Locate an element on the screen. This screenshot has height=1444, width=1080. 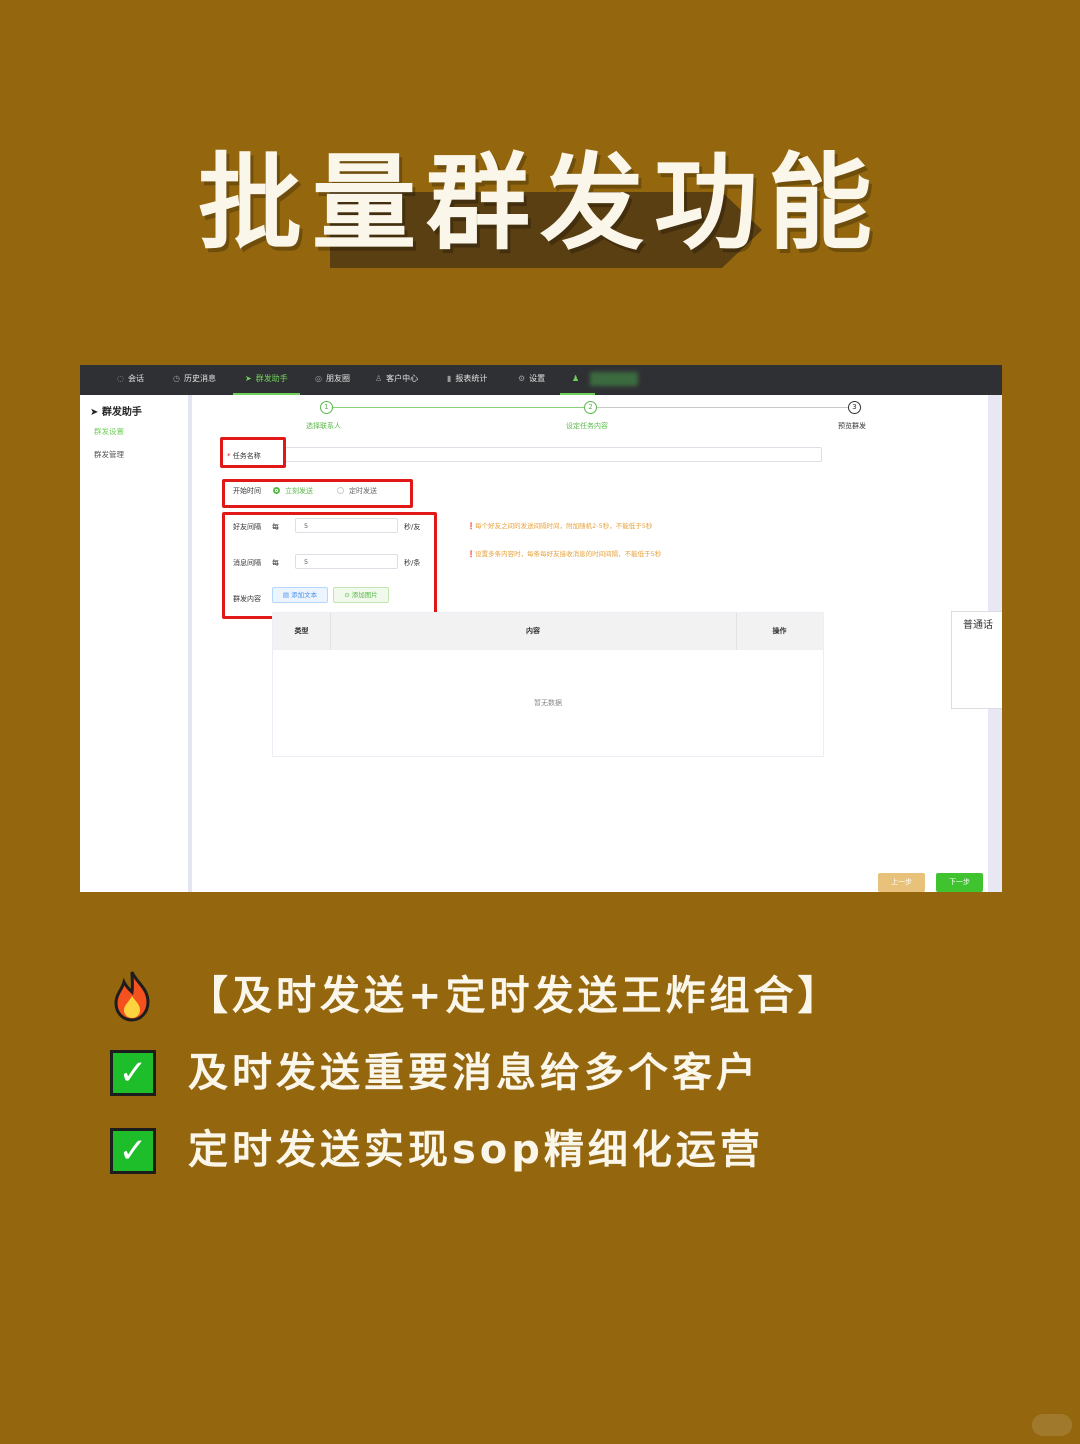
user-icon: ♙ is located at coordinates (379, 378).